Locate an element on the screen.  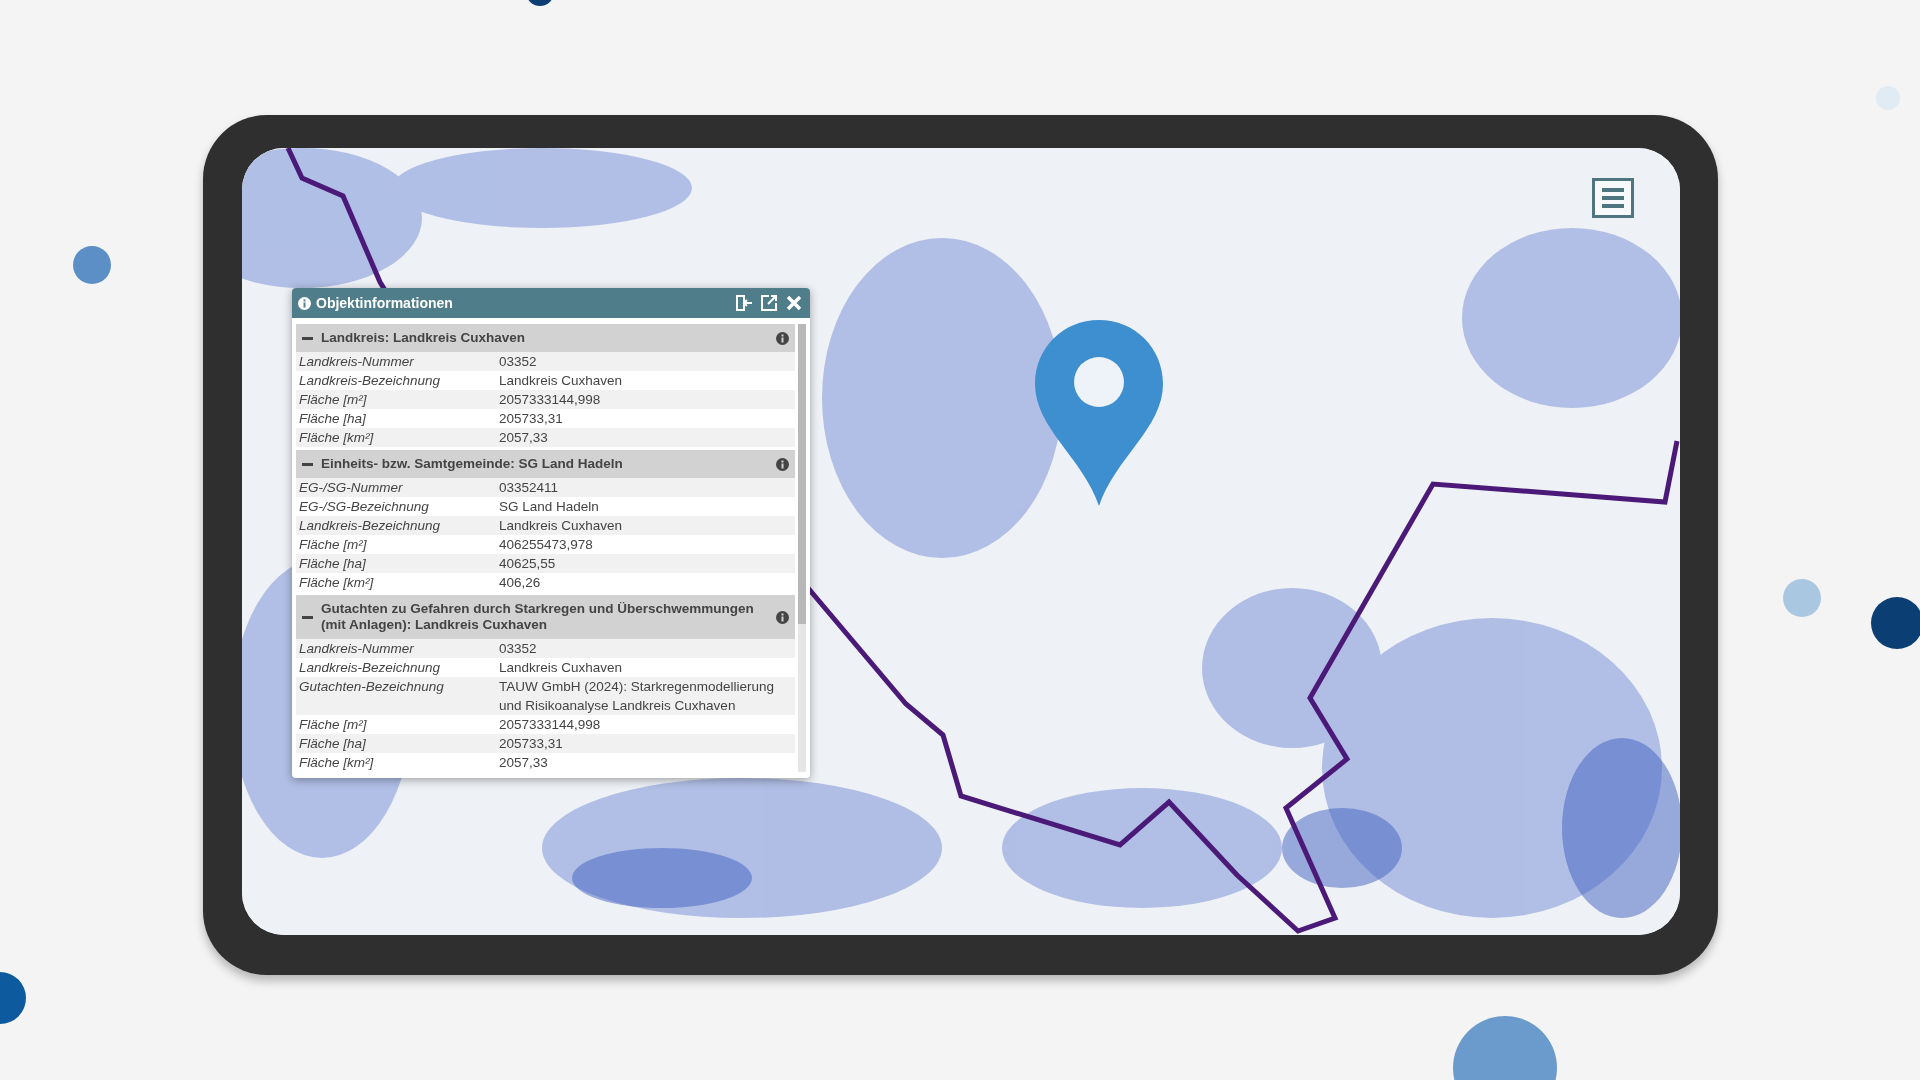
attribute-label: Gutachten-Bezeichnung is located at coordinates (372, 687).